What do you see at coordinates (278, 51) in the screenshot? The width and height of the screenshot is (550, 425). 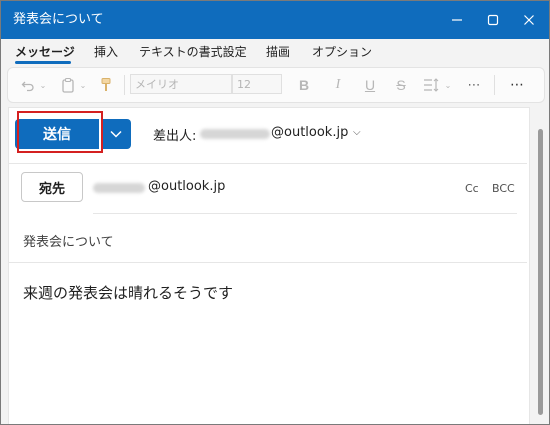 I see `tab-draw: 描画` at bounding box center [278, 51].